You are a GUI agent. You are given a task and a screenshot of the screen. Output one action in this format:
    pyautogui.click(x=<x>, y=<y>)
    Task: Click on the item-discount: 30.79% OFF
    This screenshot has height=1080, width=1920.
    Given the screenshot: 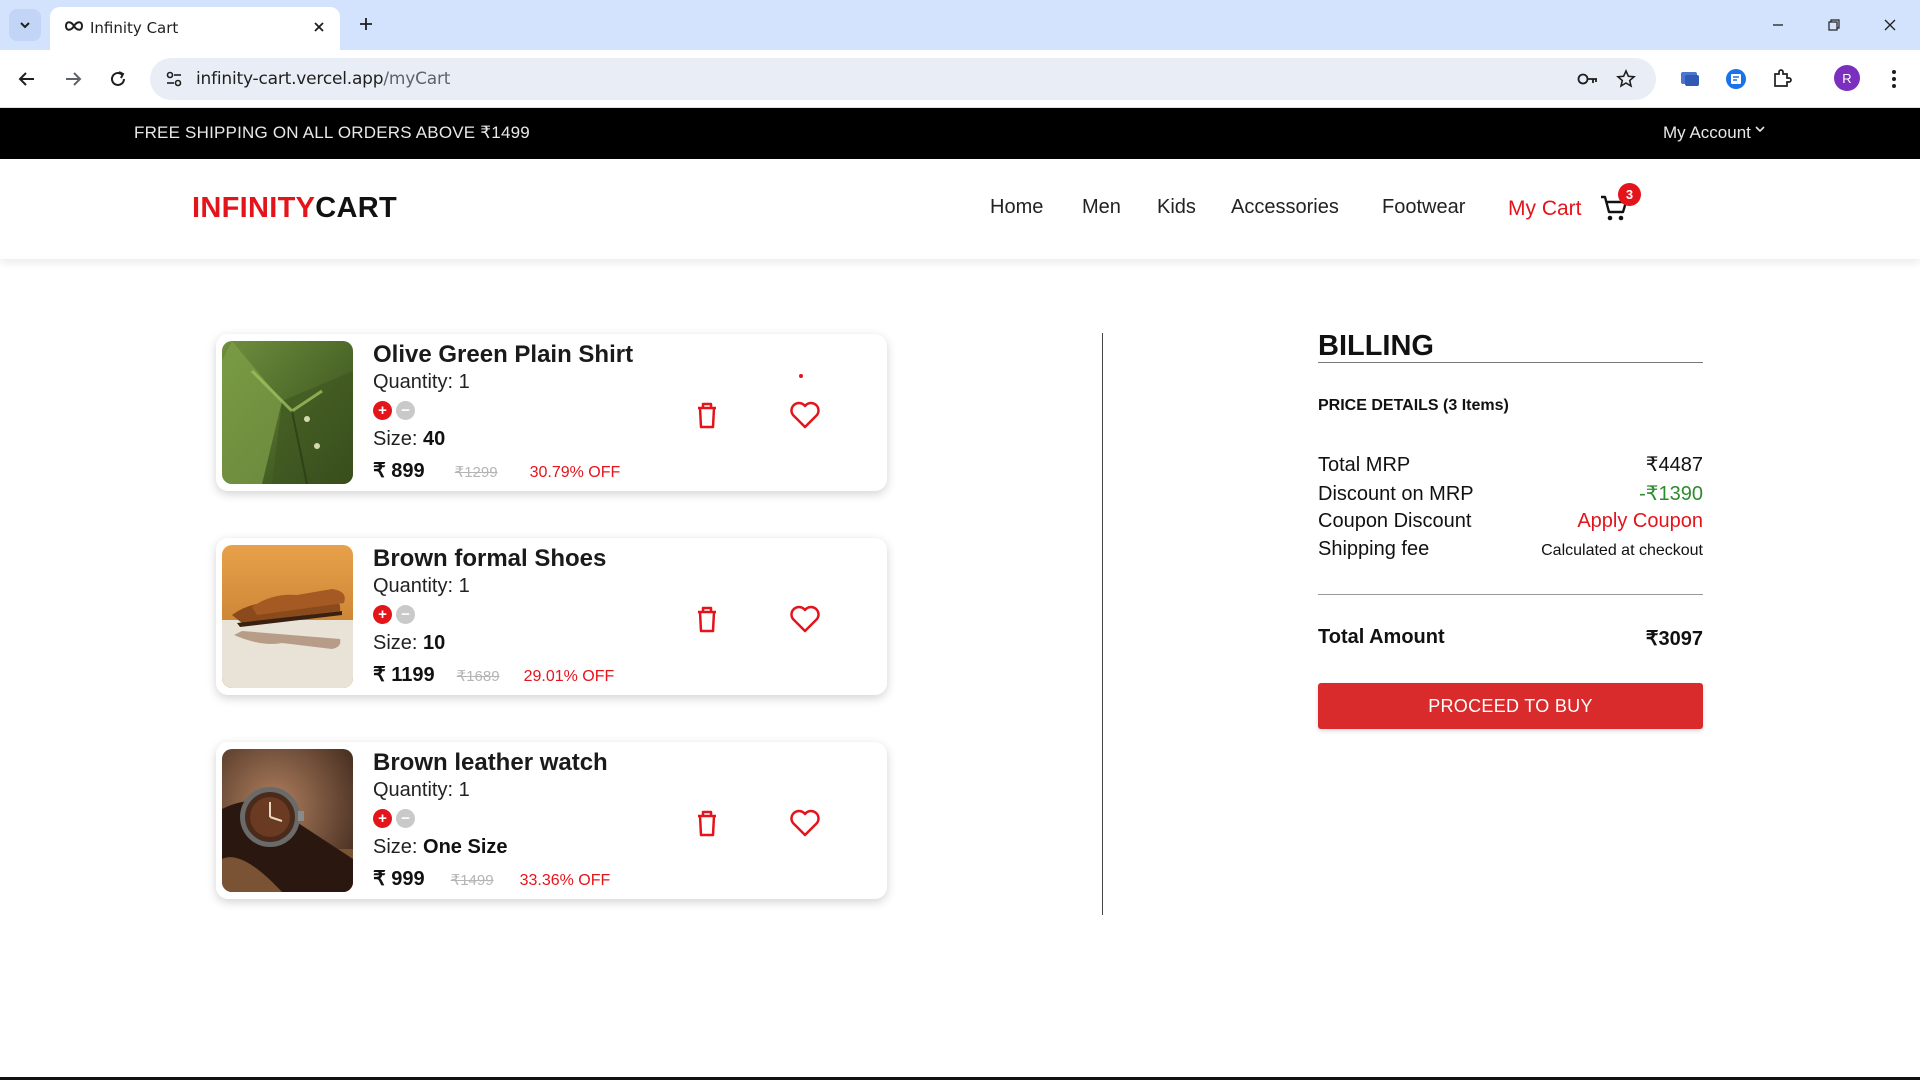 What is the action you would take?
    pyautogui.click(x=575, y=472)
    